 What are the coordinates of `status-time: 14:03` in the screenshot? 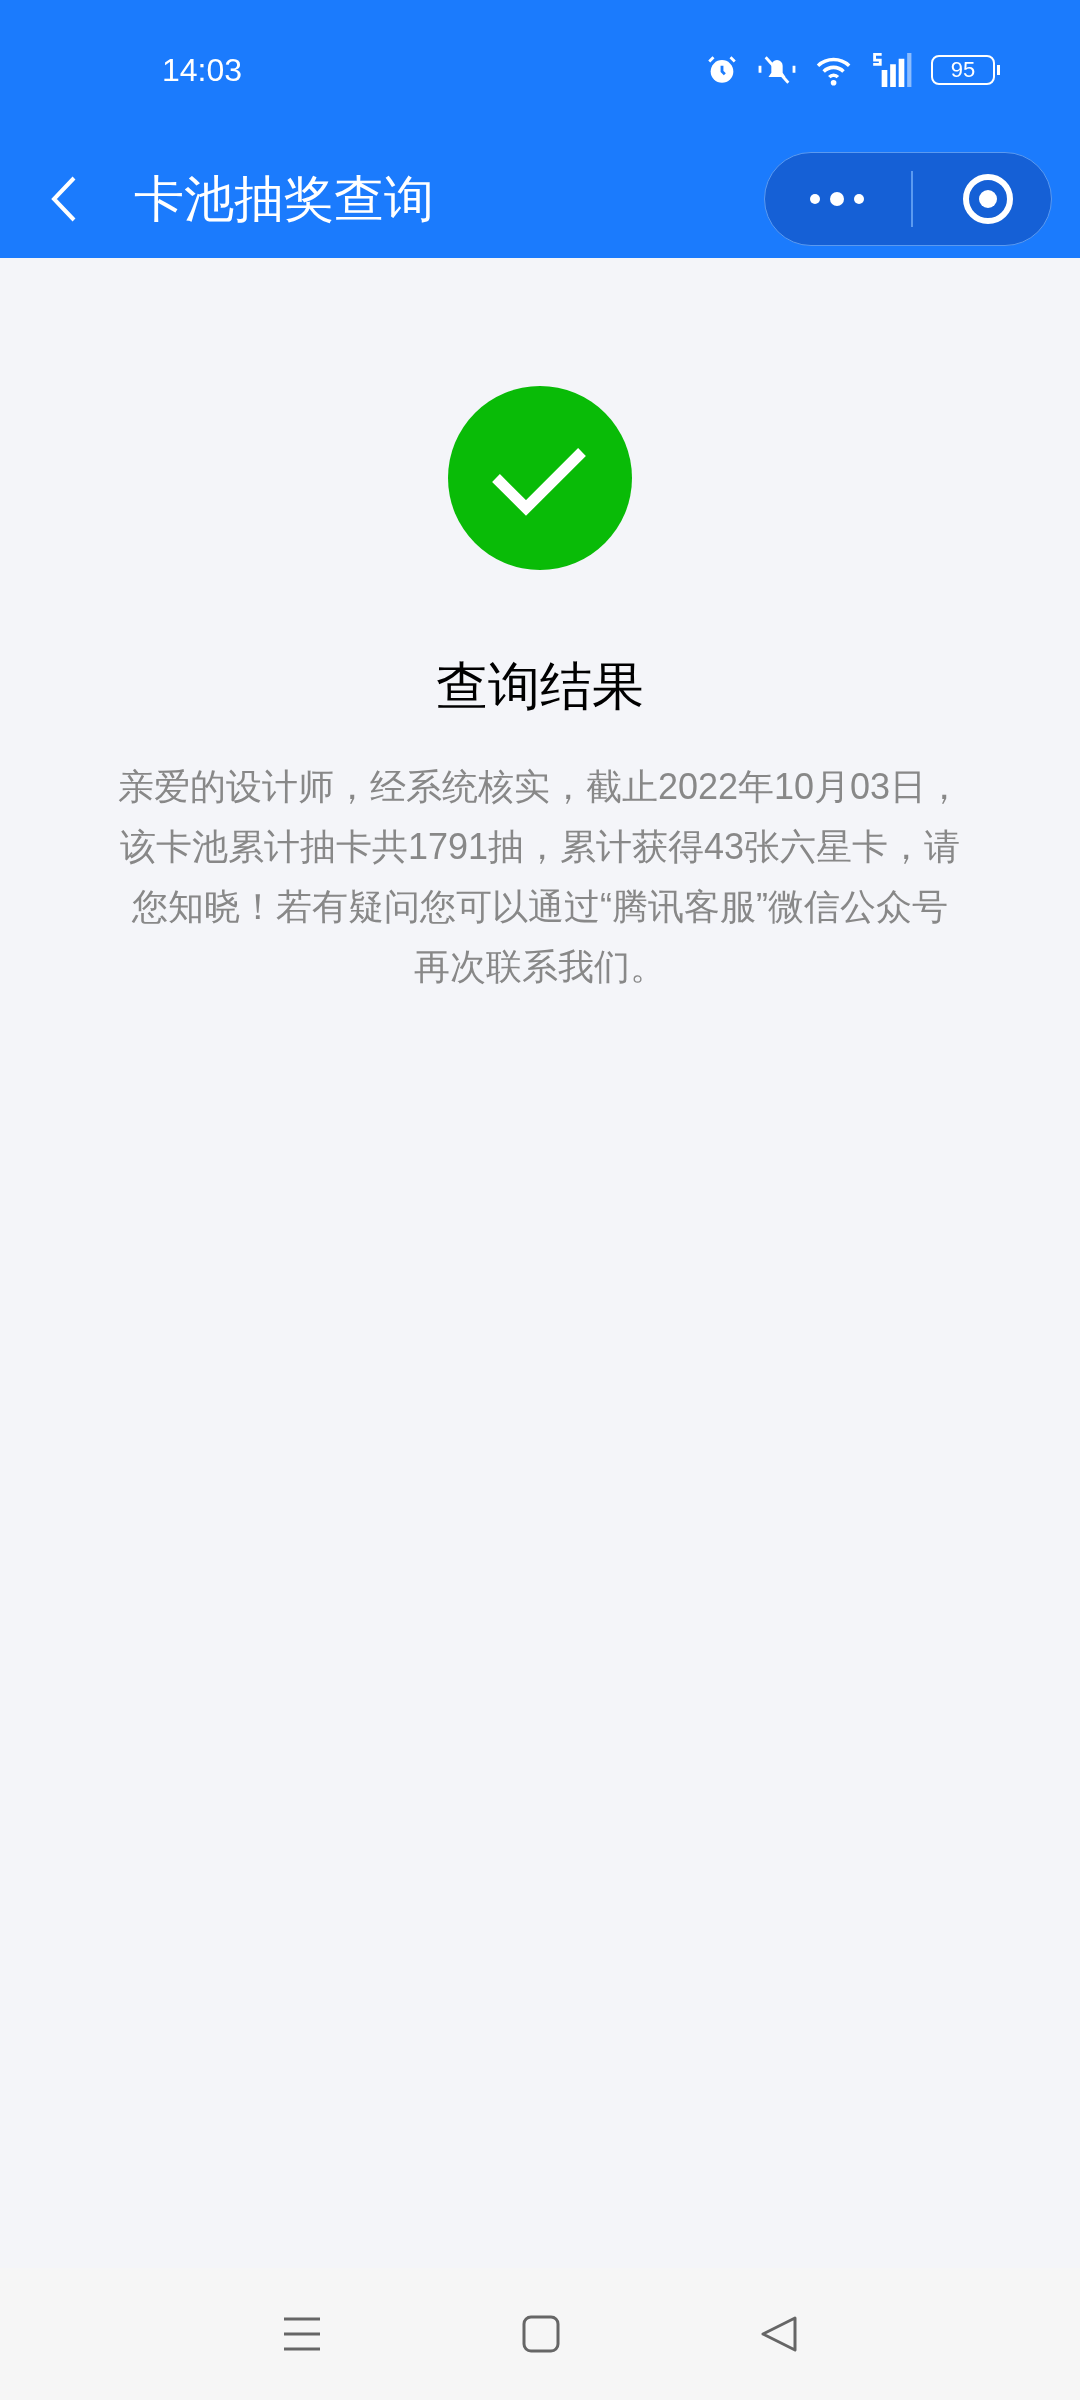 It's located at (202, 70).